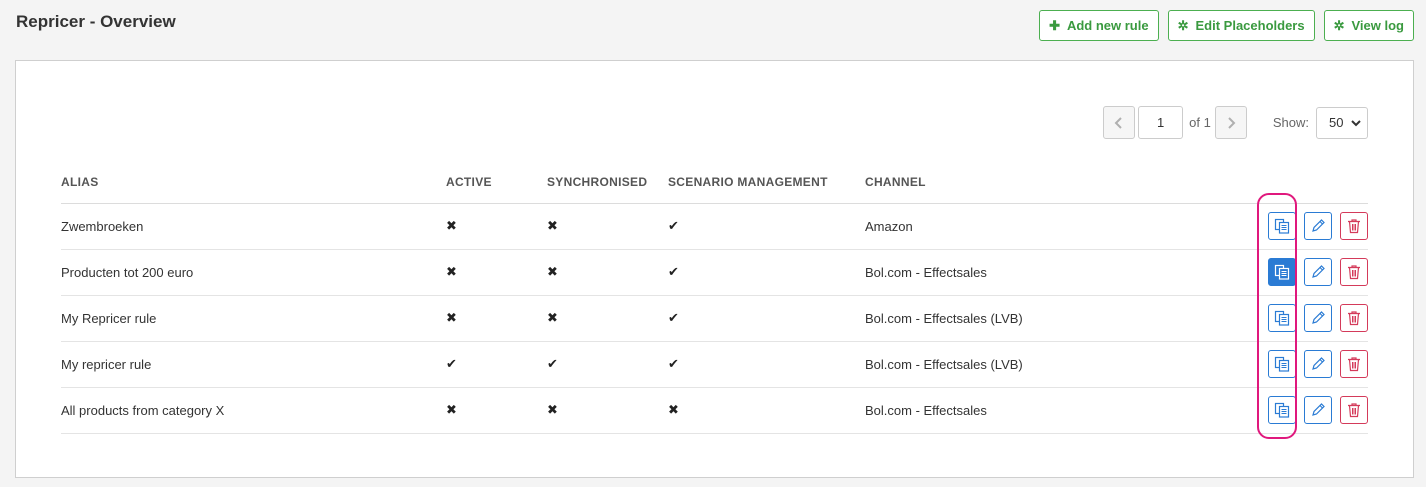  I want to click on edit-placeholders-label: Edit Placeholders, so click(1250, 25).